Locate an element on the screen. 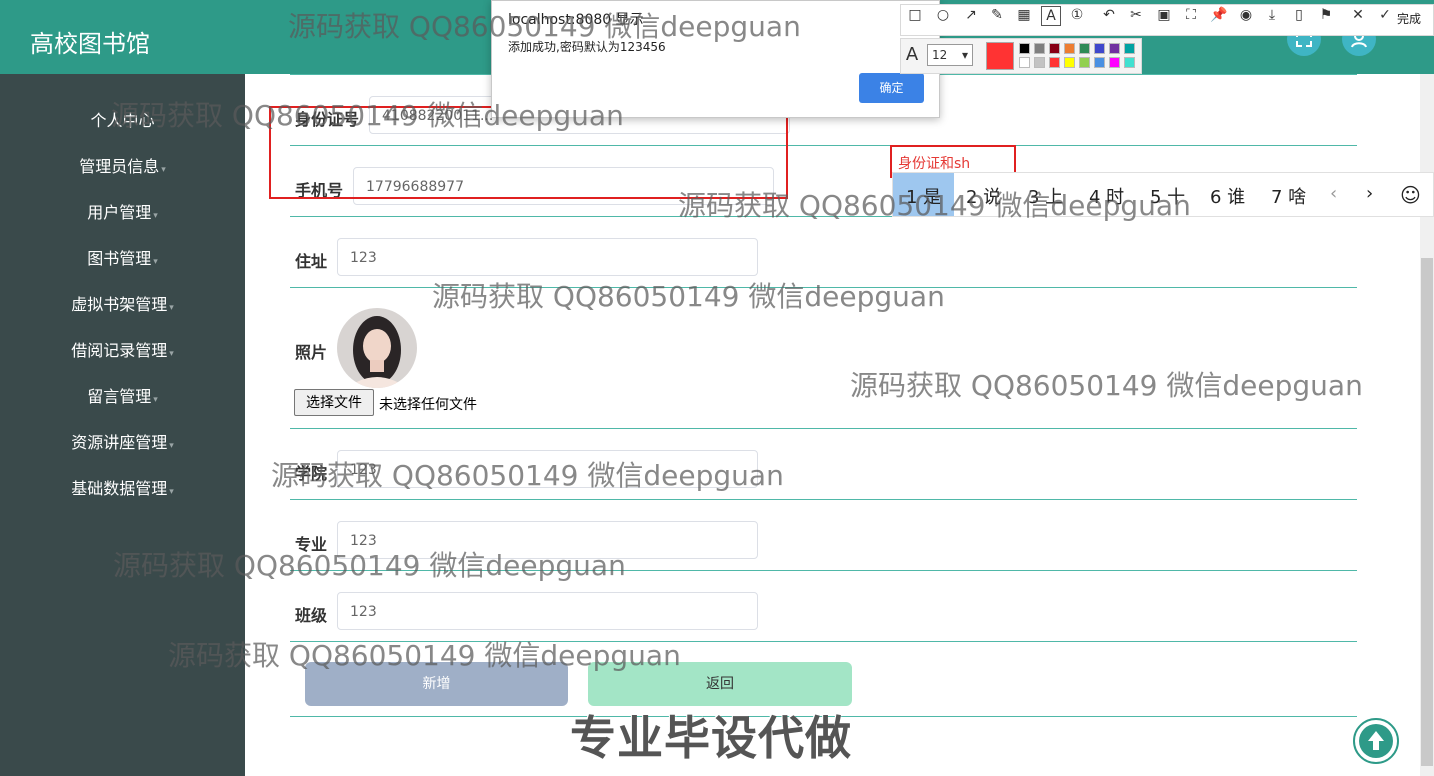 The width and height of the screenshot is (1434, 776). sidebar-item-book-management: 图书管理 ▾ is located at coordinates (122, 257).